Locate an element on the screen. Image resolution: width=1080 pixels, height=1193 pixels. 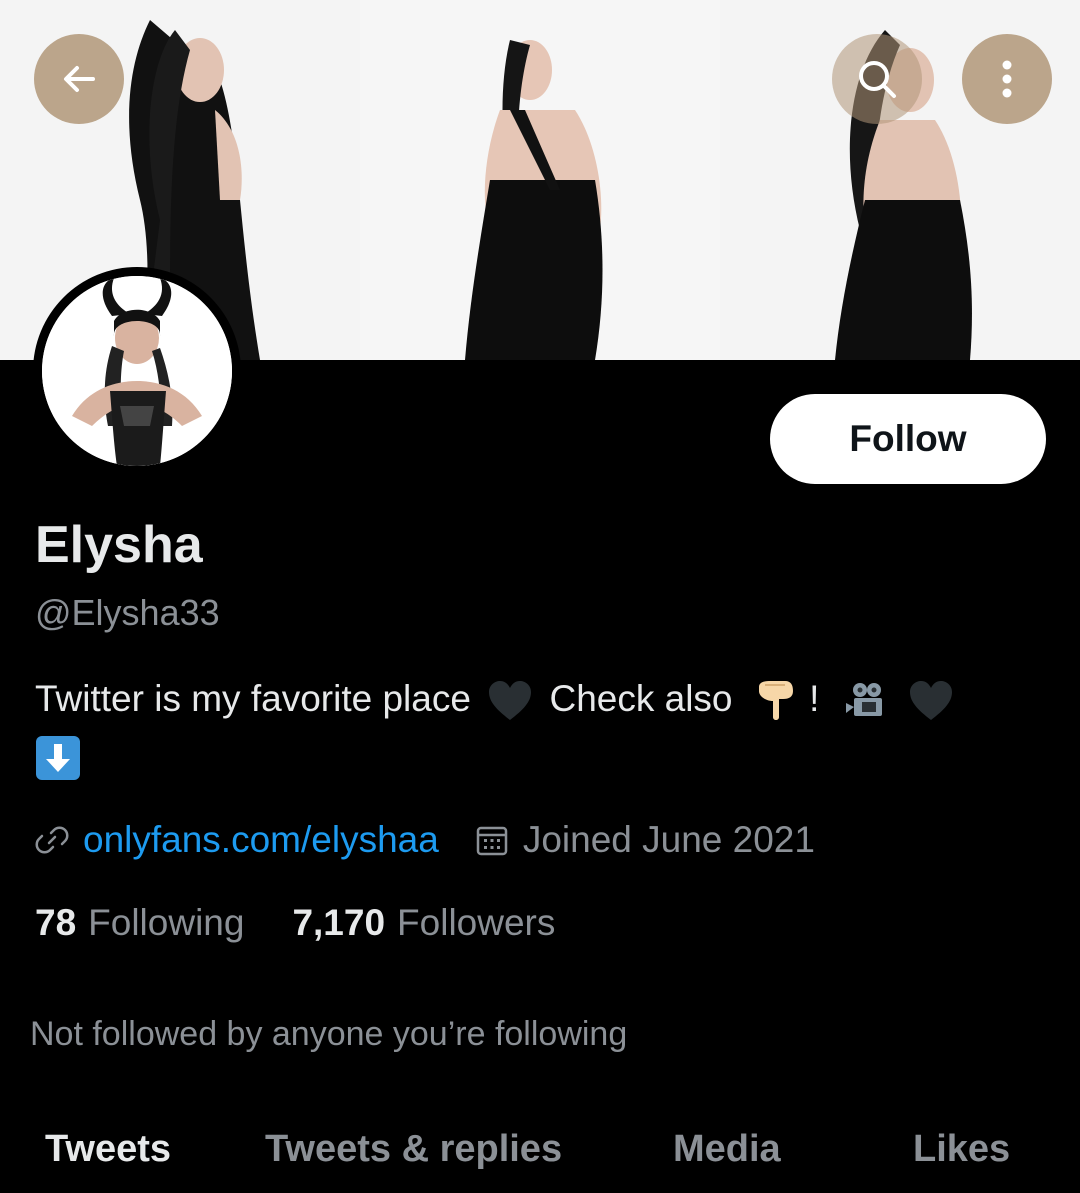
more-vertical-icon is located at coordinates (1007, 79).